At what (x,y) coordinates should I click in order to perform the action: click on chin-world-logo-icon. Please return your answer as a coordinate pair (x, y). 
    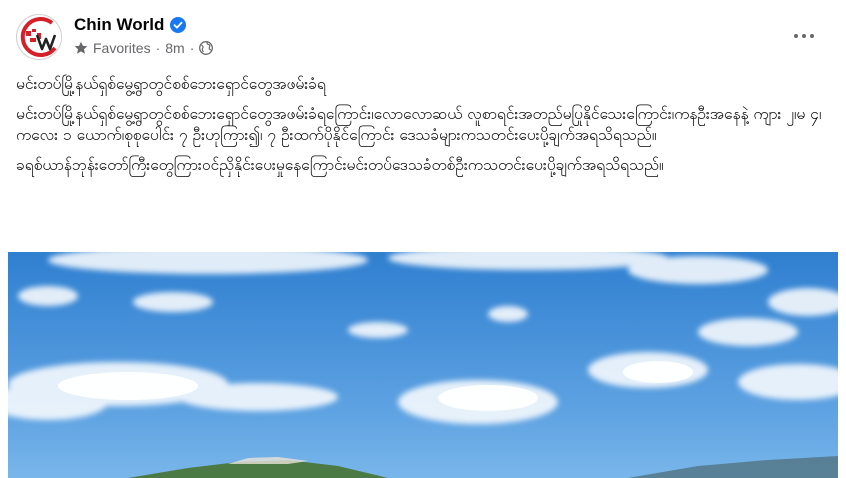
    Looking at the image, I should click on (39, 37).